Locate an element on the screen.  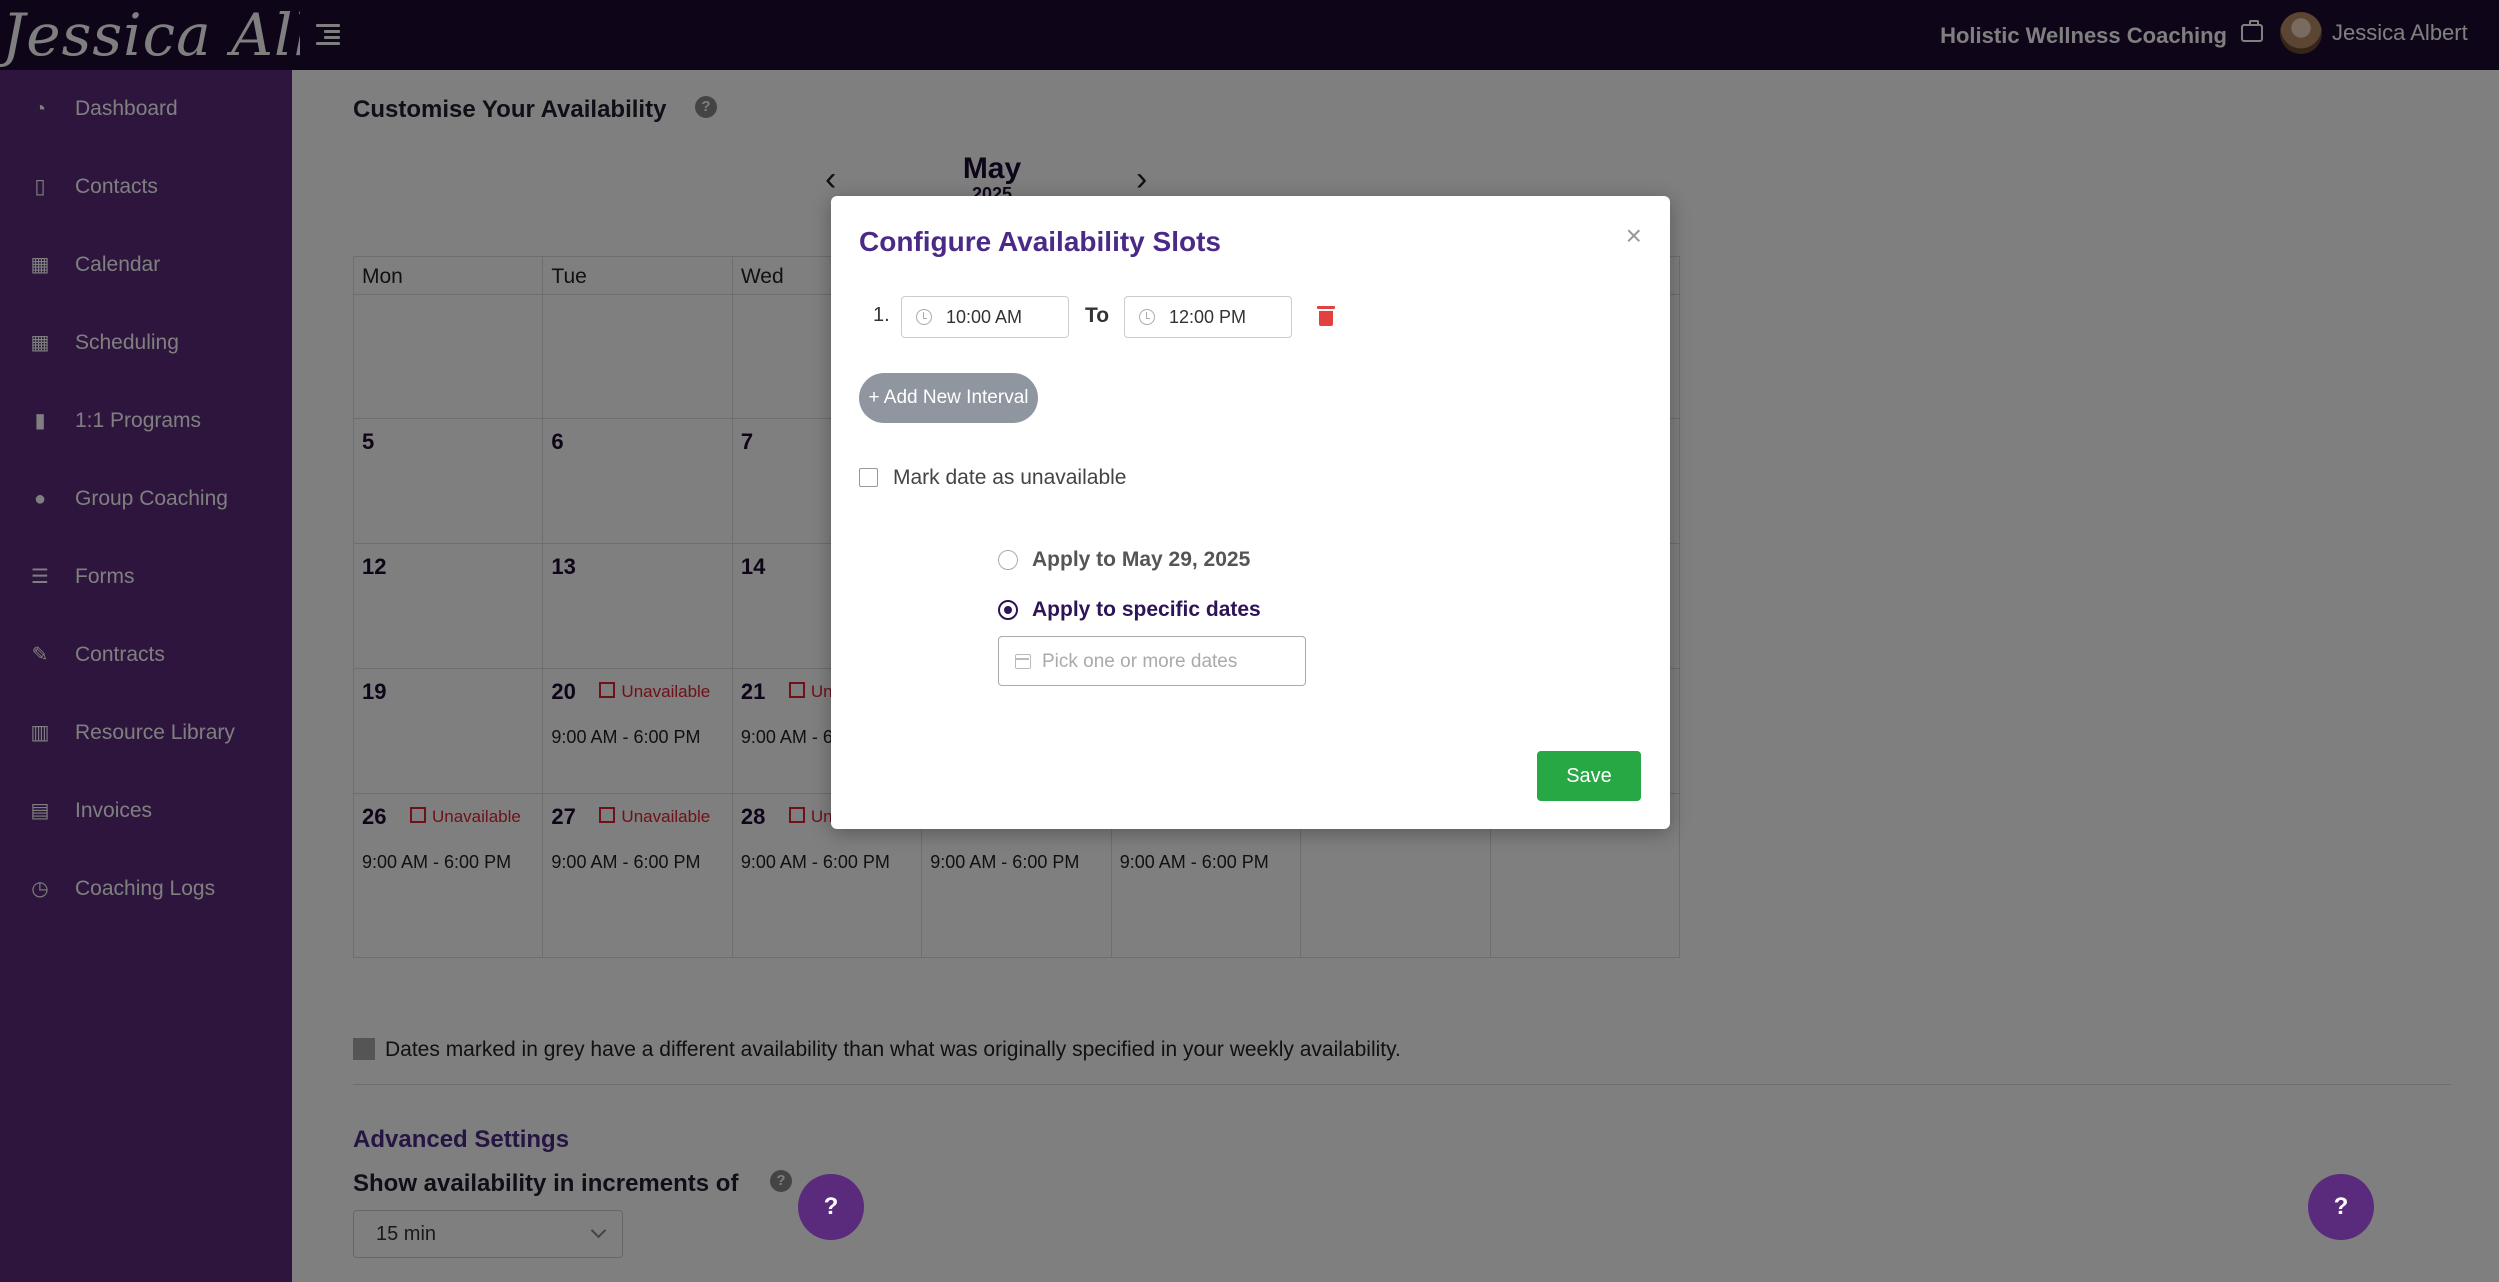
apply-single-radio is located at coordinates (1008, 560).